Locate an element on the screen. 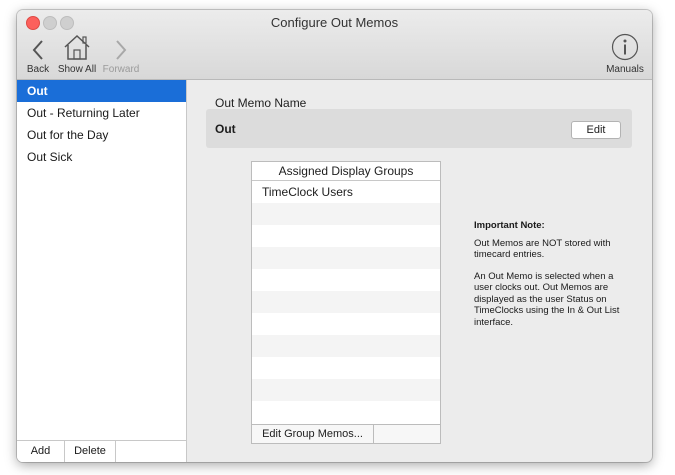  back-button: Back is located at coordinates (38, 54).